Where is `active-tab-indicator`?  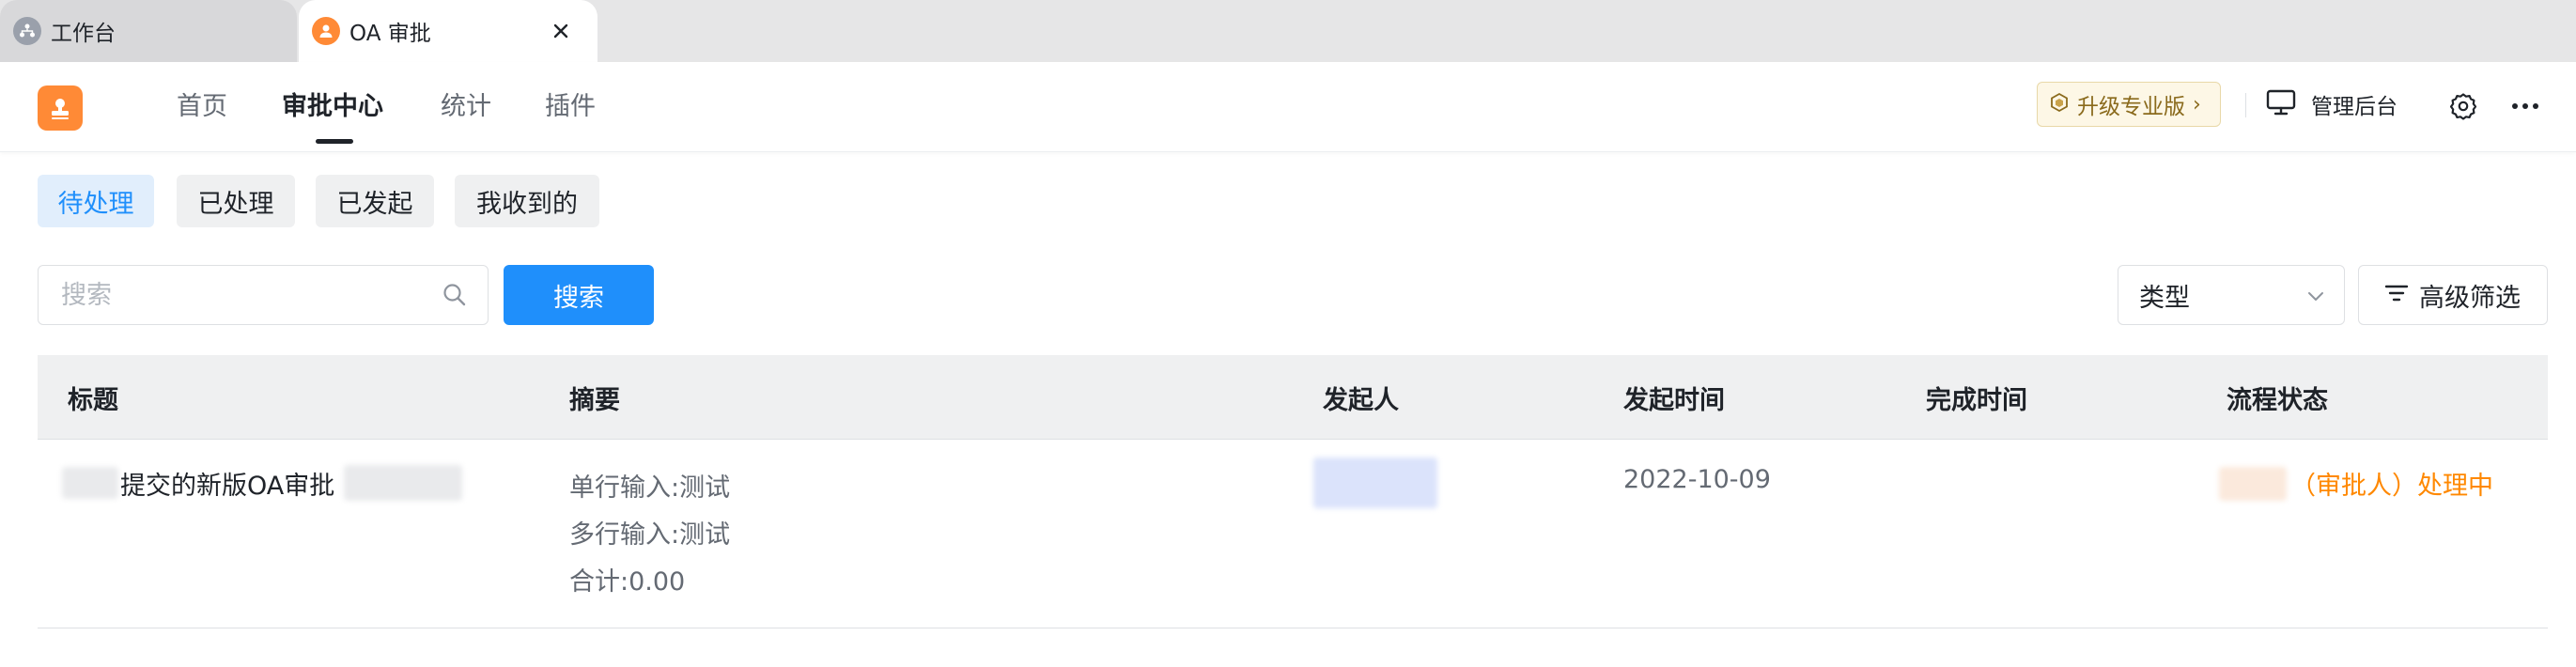
active-tab-indicator is located at coordinates (334, 141).